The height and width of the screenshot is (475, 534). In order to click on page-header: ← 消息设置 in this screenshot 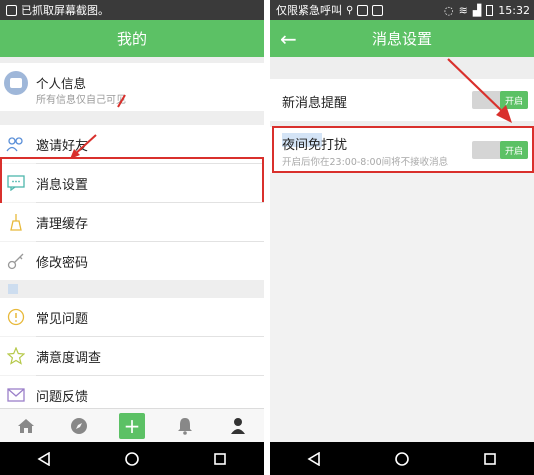, I will do `click(402, 38)`.